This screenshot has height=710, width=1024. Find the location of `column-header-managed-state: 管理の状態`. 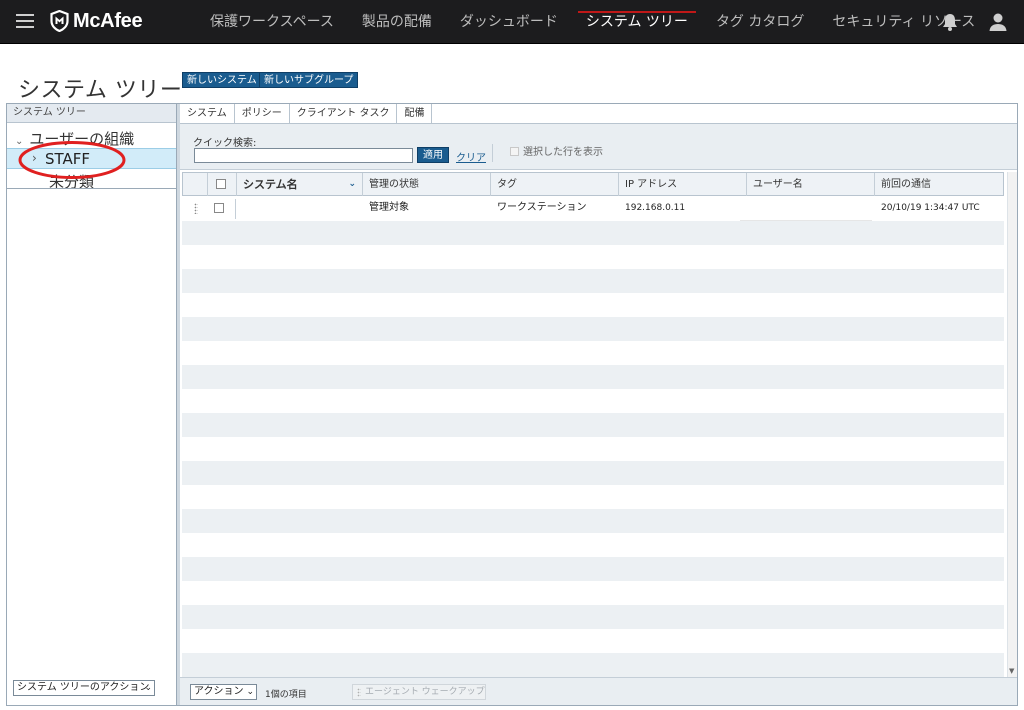

column-header-managed-state: 管理の状態 is located at coordinates (426, 184).